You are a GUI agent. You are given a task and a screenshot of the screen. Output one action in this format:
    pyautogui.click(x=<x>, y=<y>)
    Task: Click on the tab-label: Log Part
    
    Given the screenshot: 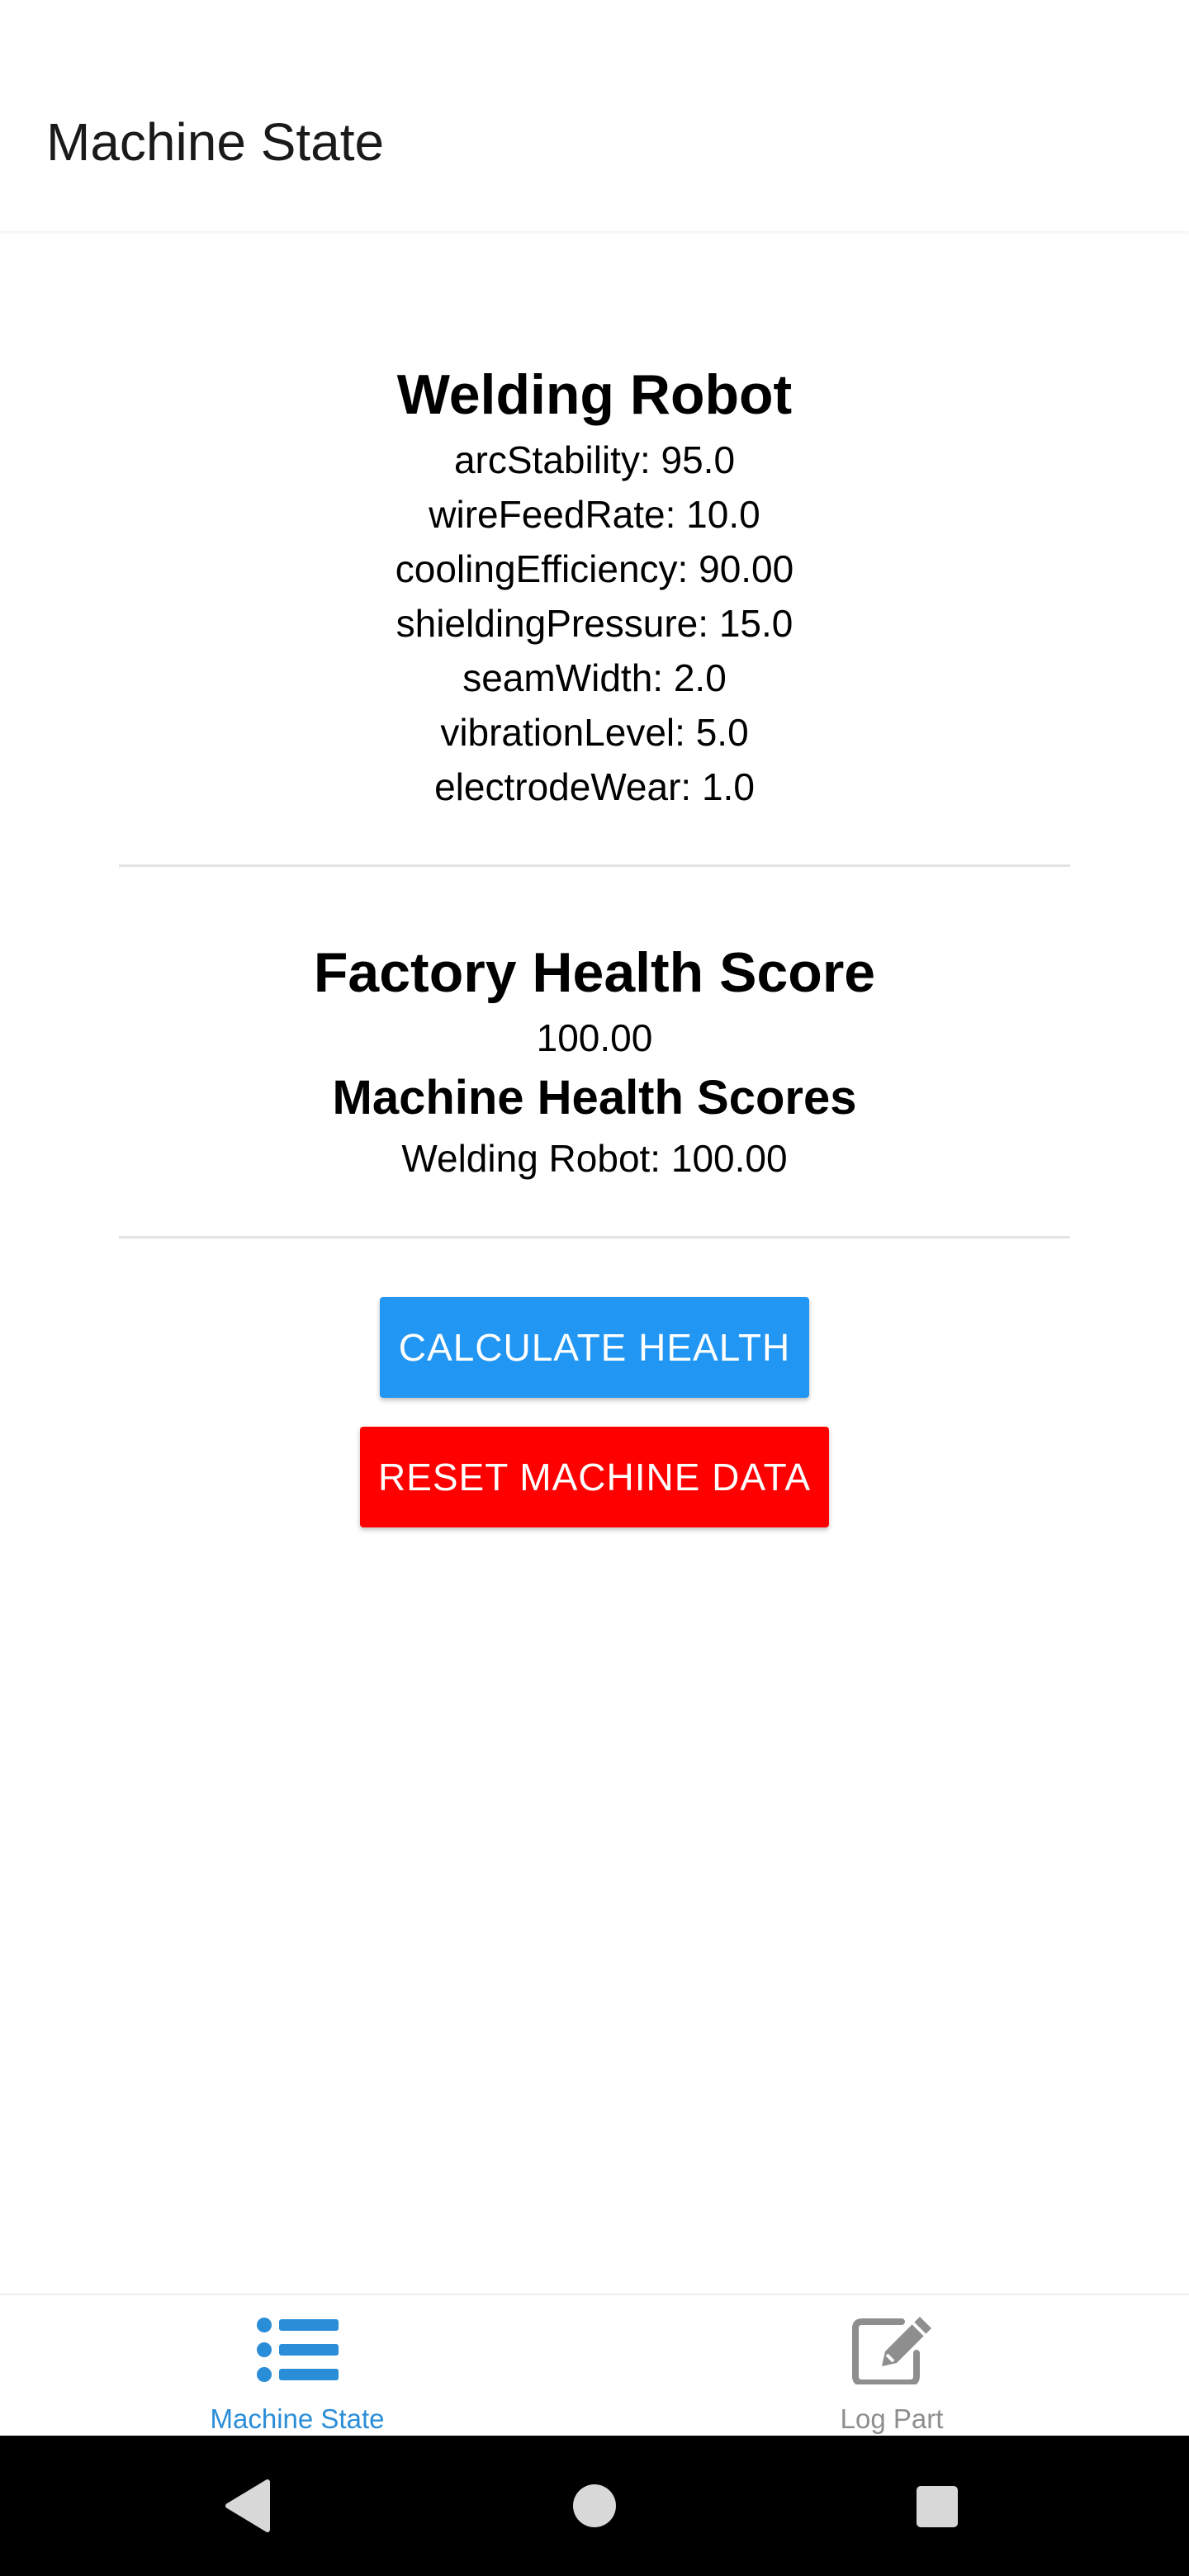 What is the action you would take?
    pyautogui.click(x=892, y=2418)
    